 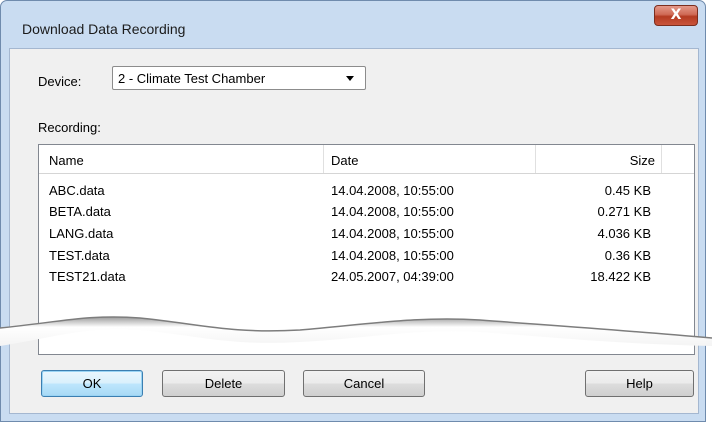 What do you see at coordinates (627, 190) in the screenshot?
I see `row-size: 0.45 KB` at bounding box center [627, 190].